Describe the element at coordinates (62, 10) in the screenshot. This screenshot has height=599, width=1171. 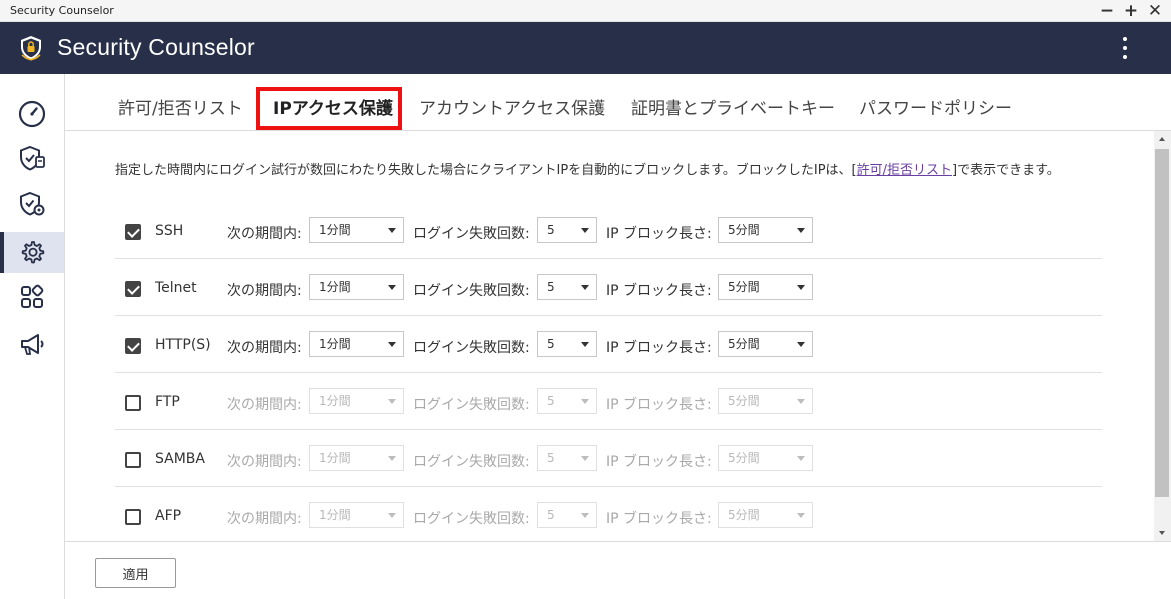
I see `window-title: Security Counselor` at that location.